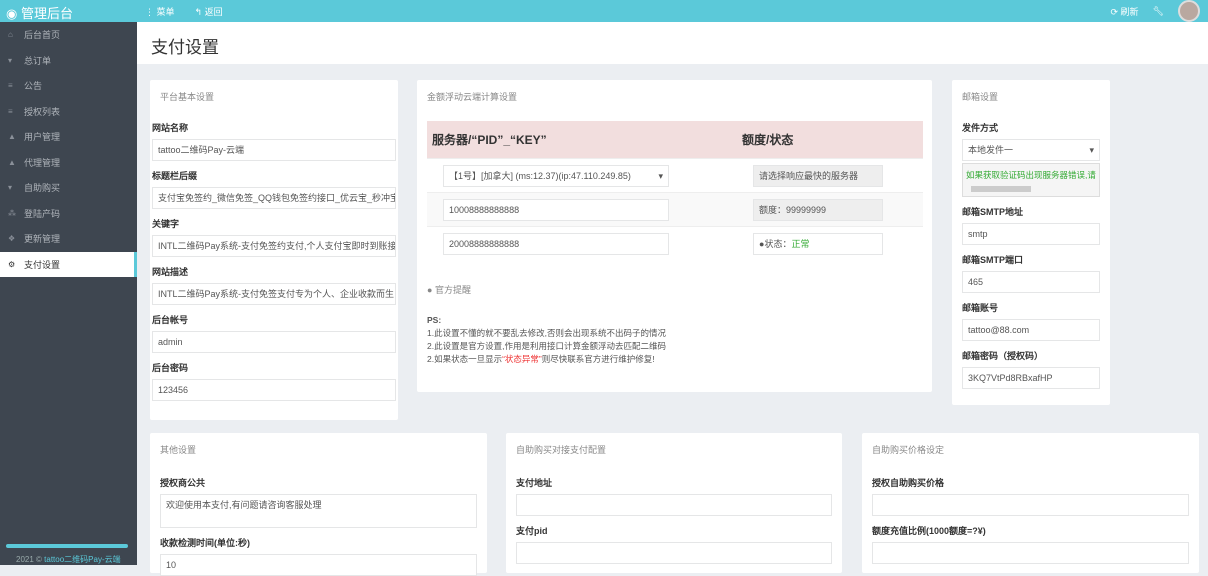  Describe the element at coordinates (1031, 234) in the screenshot. I see `smtp-input: smtp` at that location.